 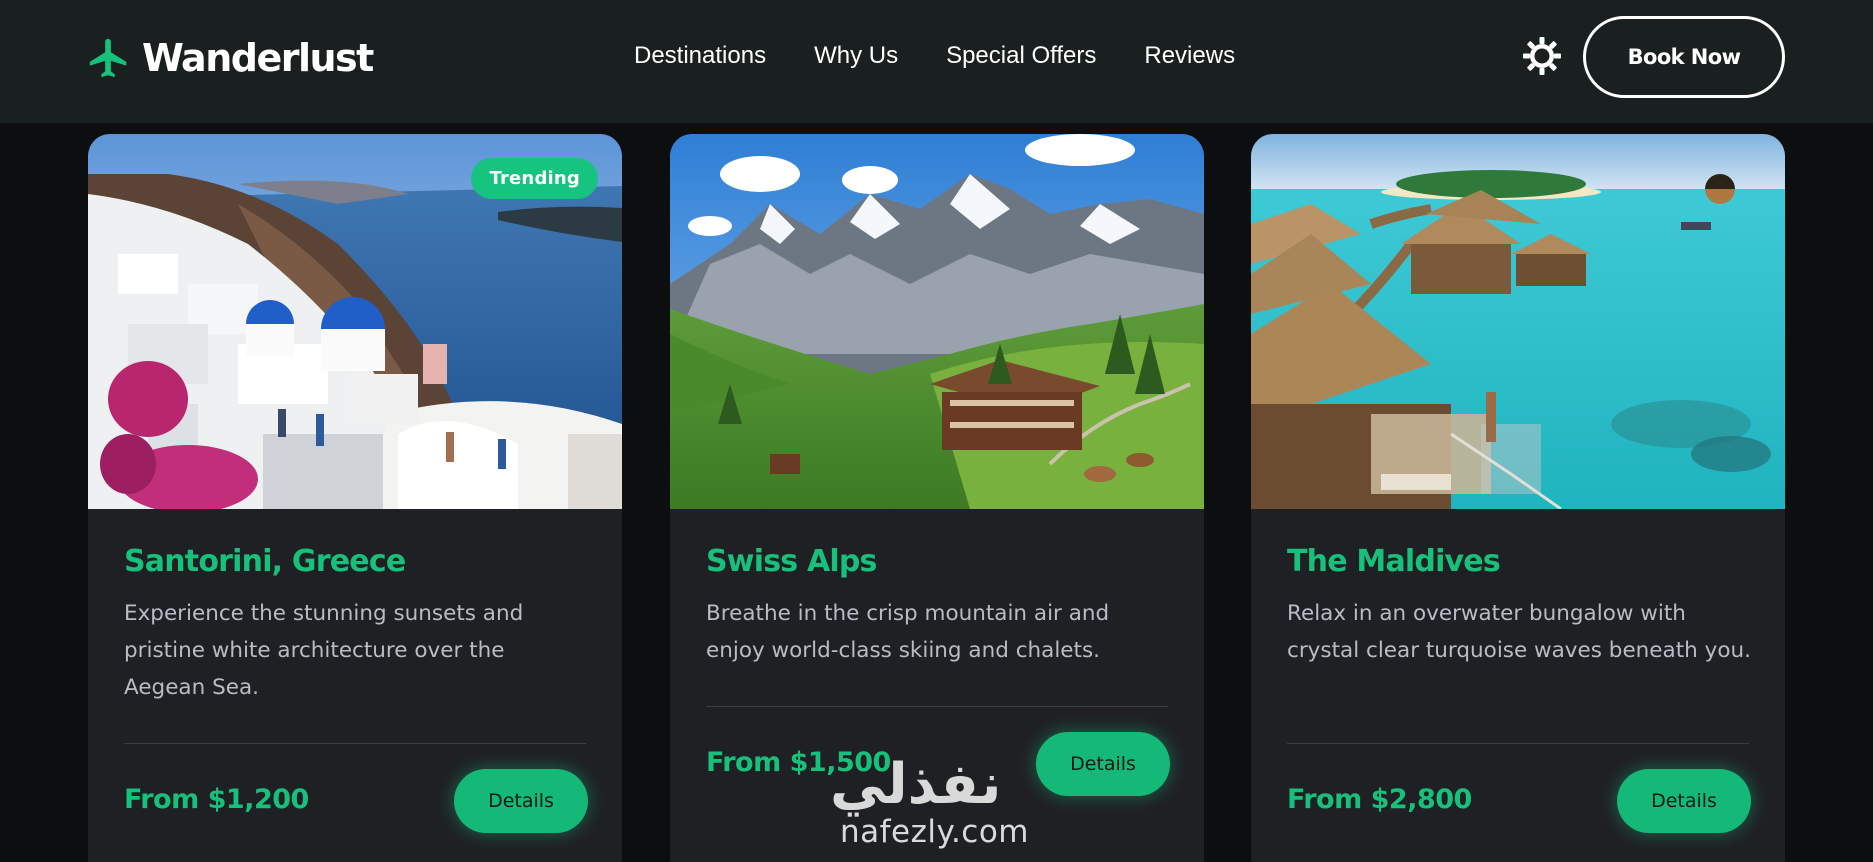 What do you see at coordinates (791, 561) in the screenshot?
I see `card-title: Swiss Alps` at bounding box center [791, 561].